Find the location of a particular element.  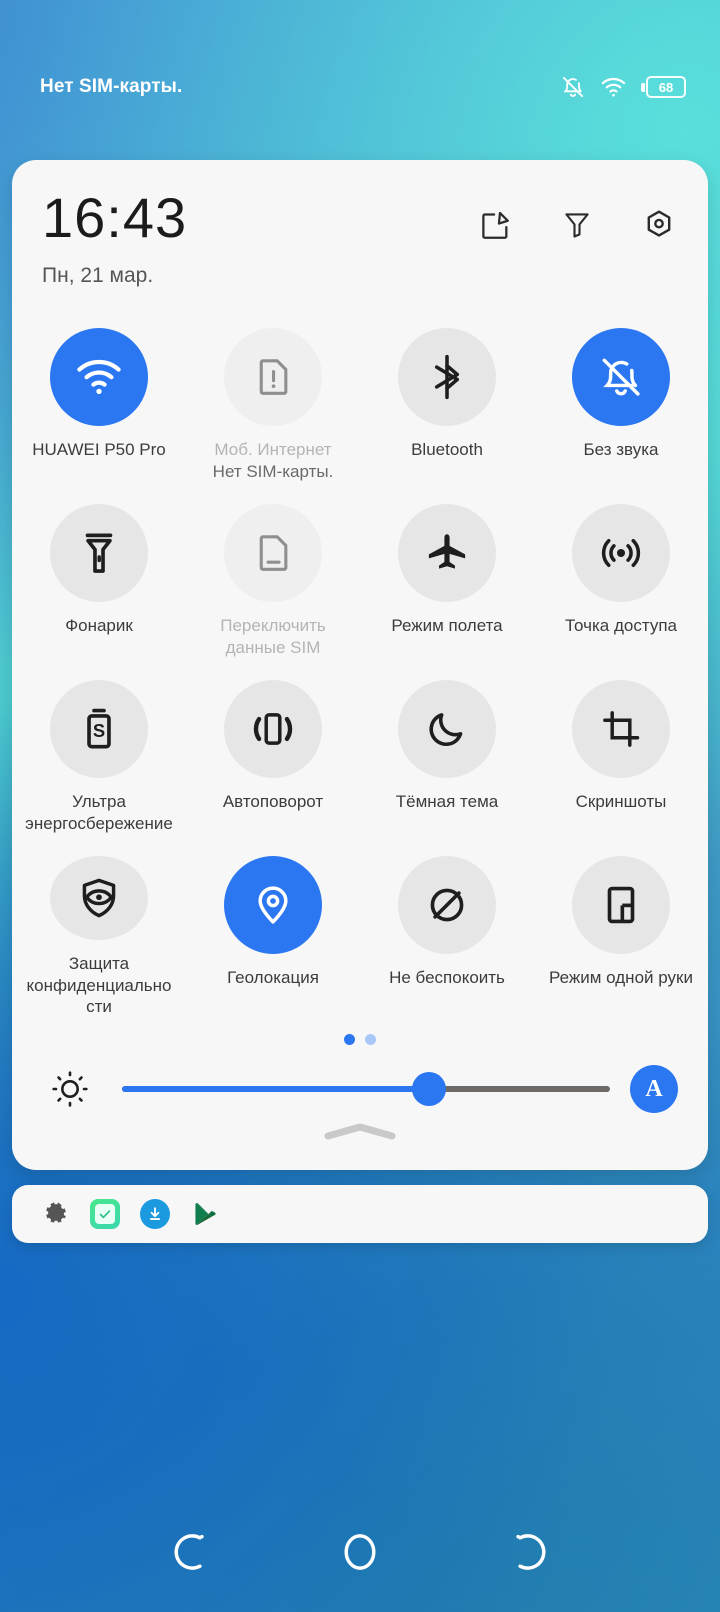

brightness-slider is located at coordinates (366, 1089).